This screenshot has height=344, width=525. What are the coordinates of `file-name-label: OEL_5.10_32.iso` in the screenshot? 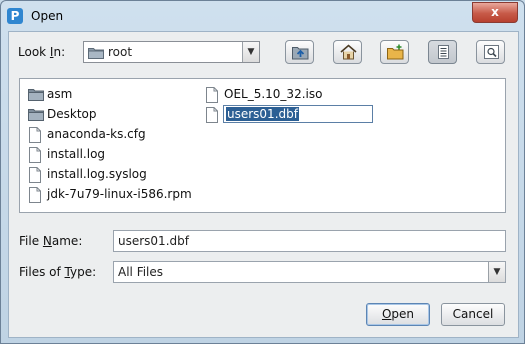 It's located at (273, 94).